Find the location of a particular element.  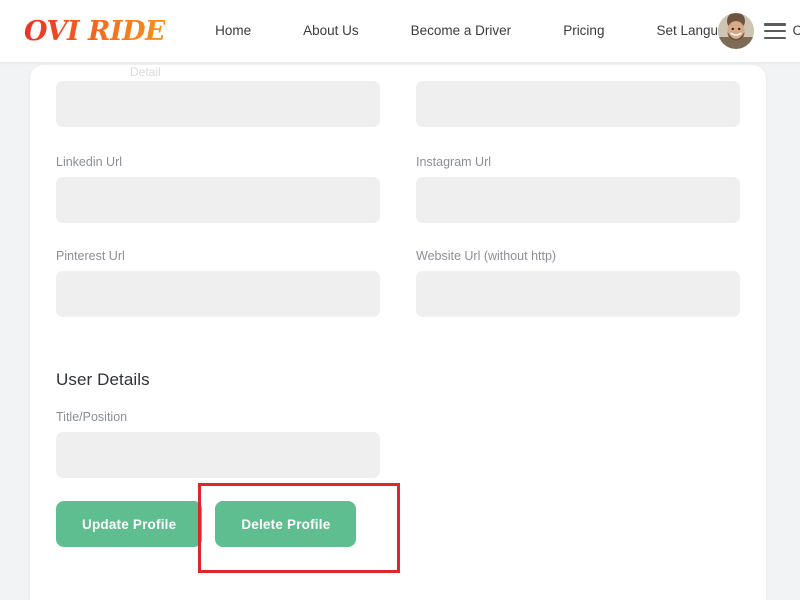

field-label-pinterest-url: Pinterest Url is located at coordinates (90, 256).